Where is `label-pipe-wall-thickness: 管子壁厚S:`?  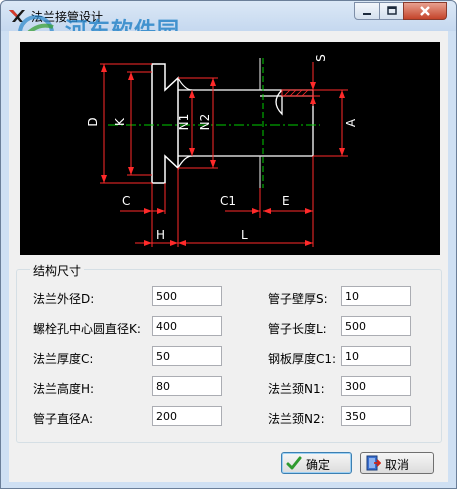
label-pipe-wall-thickness: 管子壁厚S: is located at coordinates (298, 299).